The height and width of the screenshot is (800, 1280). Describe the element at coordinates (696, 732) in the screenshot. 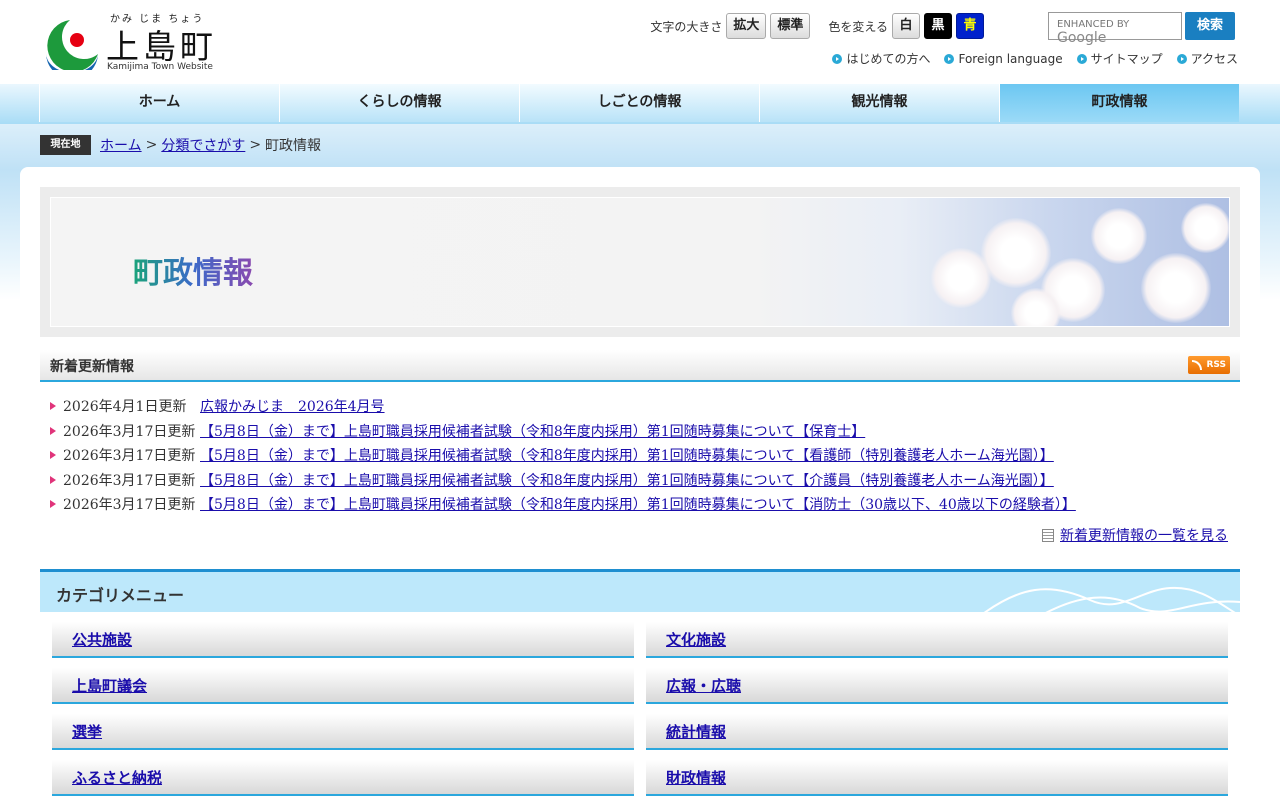

I see `category-statistics: 統計情報` at that location.